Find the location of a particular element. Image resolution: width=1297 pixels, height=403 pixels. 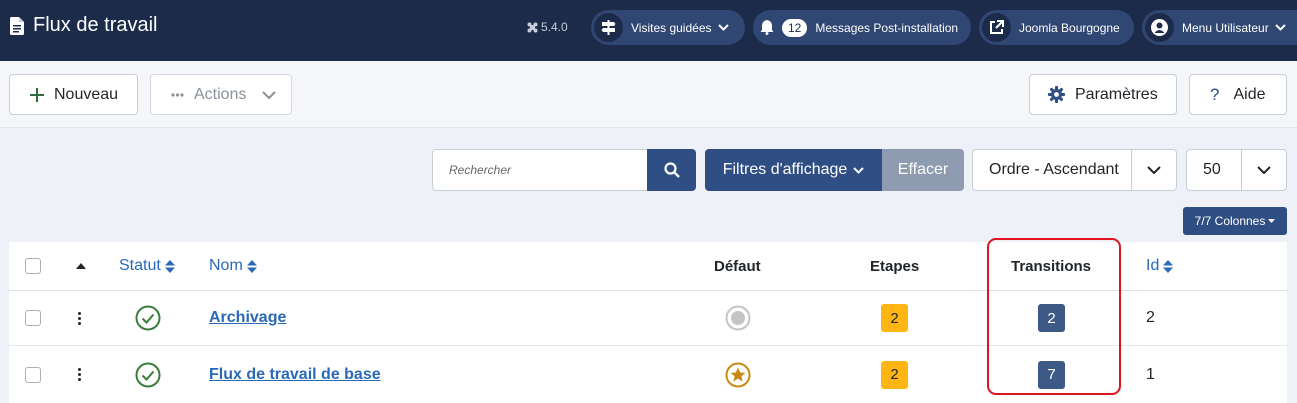

user-menu-button: Menu Utilisateur is located at coordinates (1219, 27).